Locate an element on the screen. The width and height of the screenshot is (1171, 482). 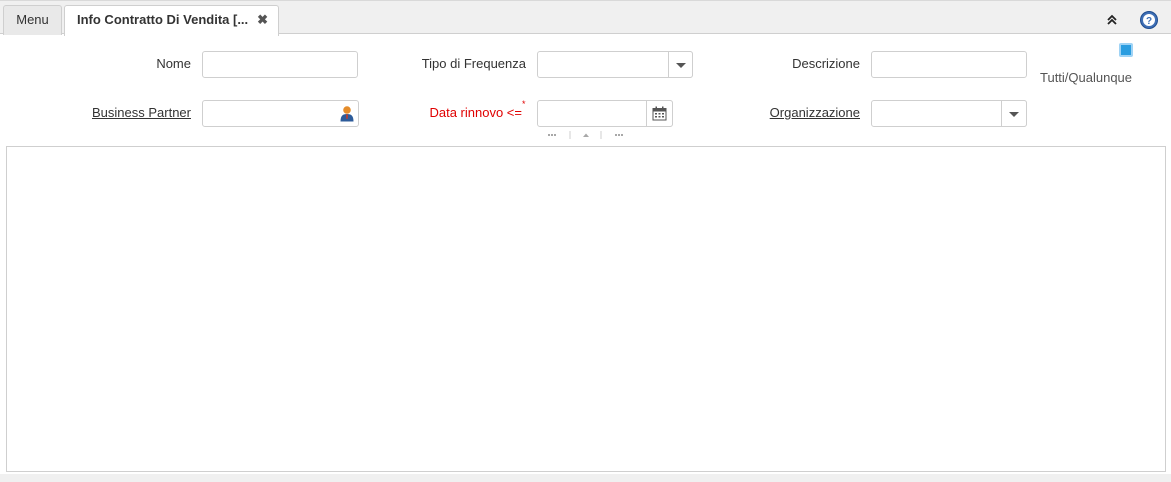
tab-bar: Menu Info Contratto Di Vendita [... ✖ ? is located at coordinates (585, 18).